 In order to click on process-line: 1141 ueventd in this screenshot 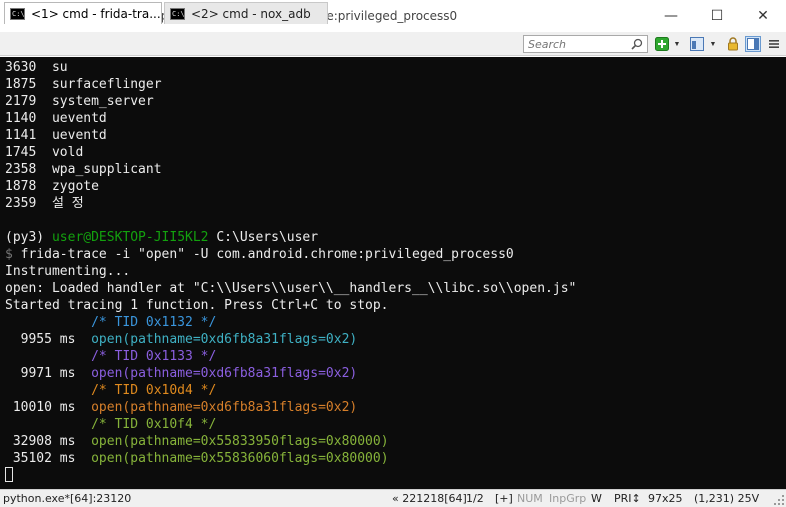, I will do `click(56, 135)`.